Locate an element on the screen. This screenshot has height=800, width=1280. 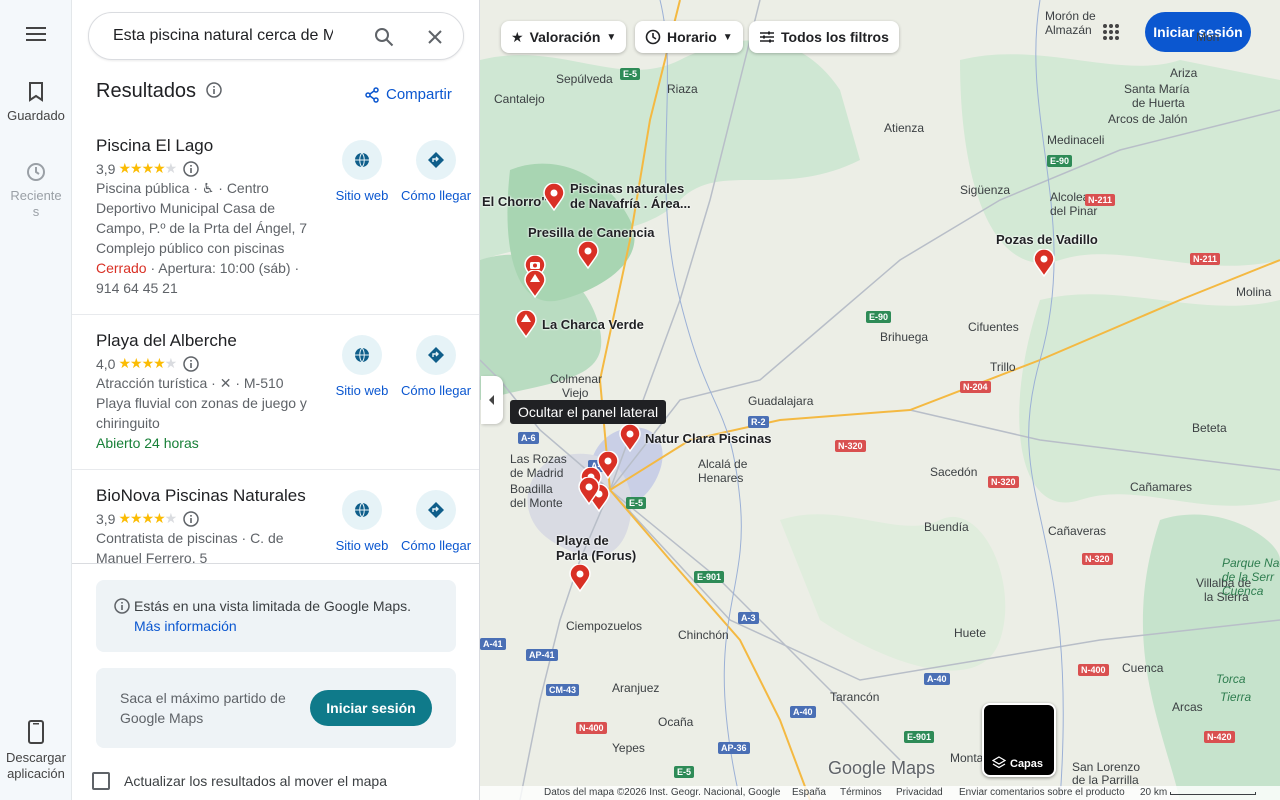
apps-grid-icon is located at coordinates (1111, 32).